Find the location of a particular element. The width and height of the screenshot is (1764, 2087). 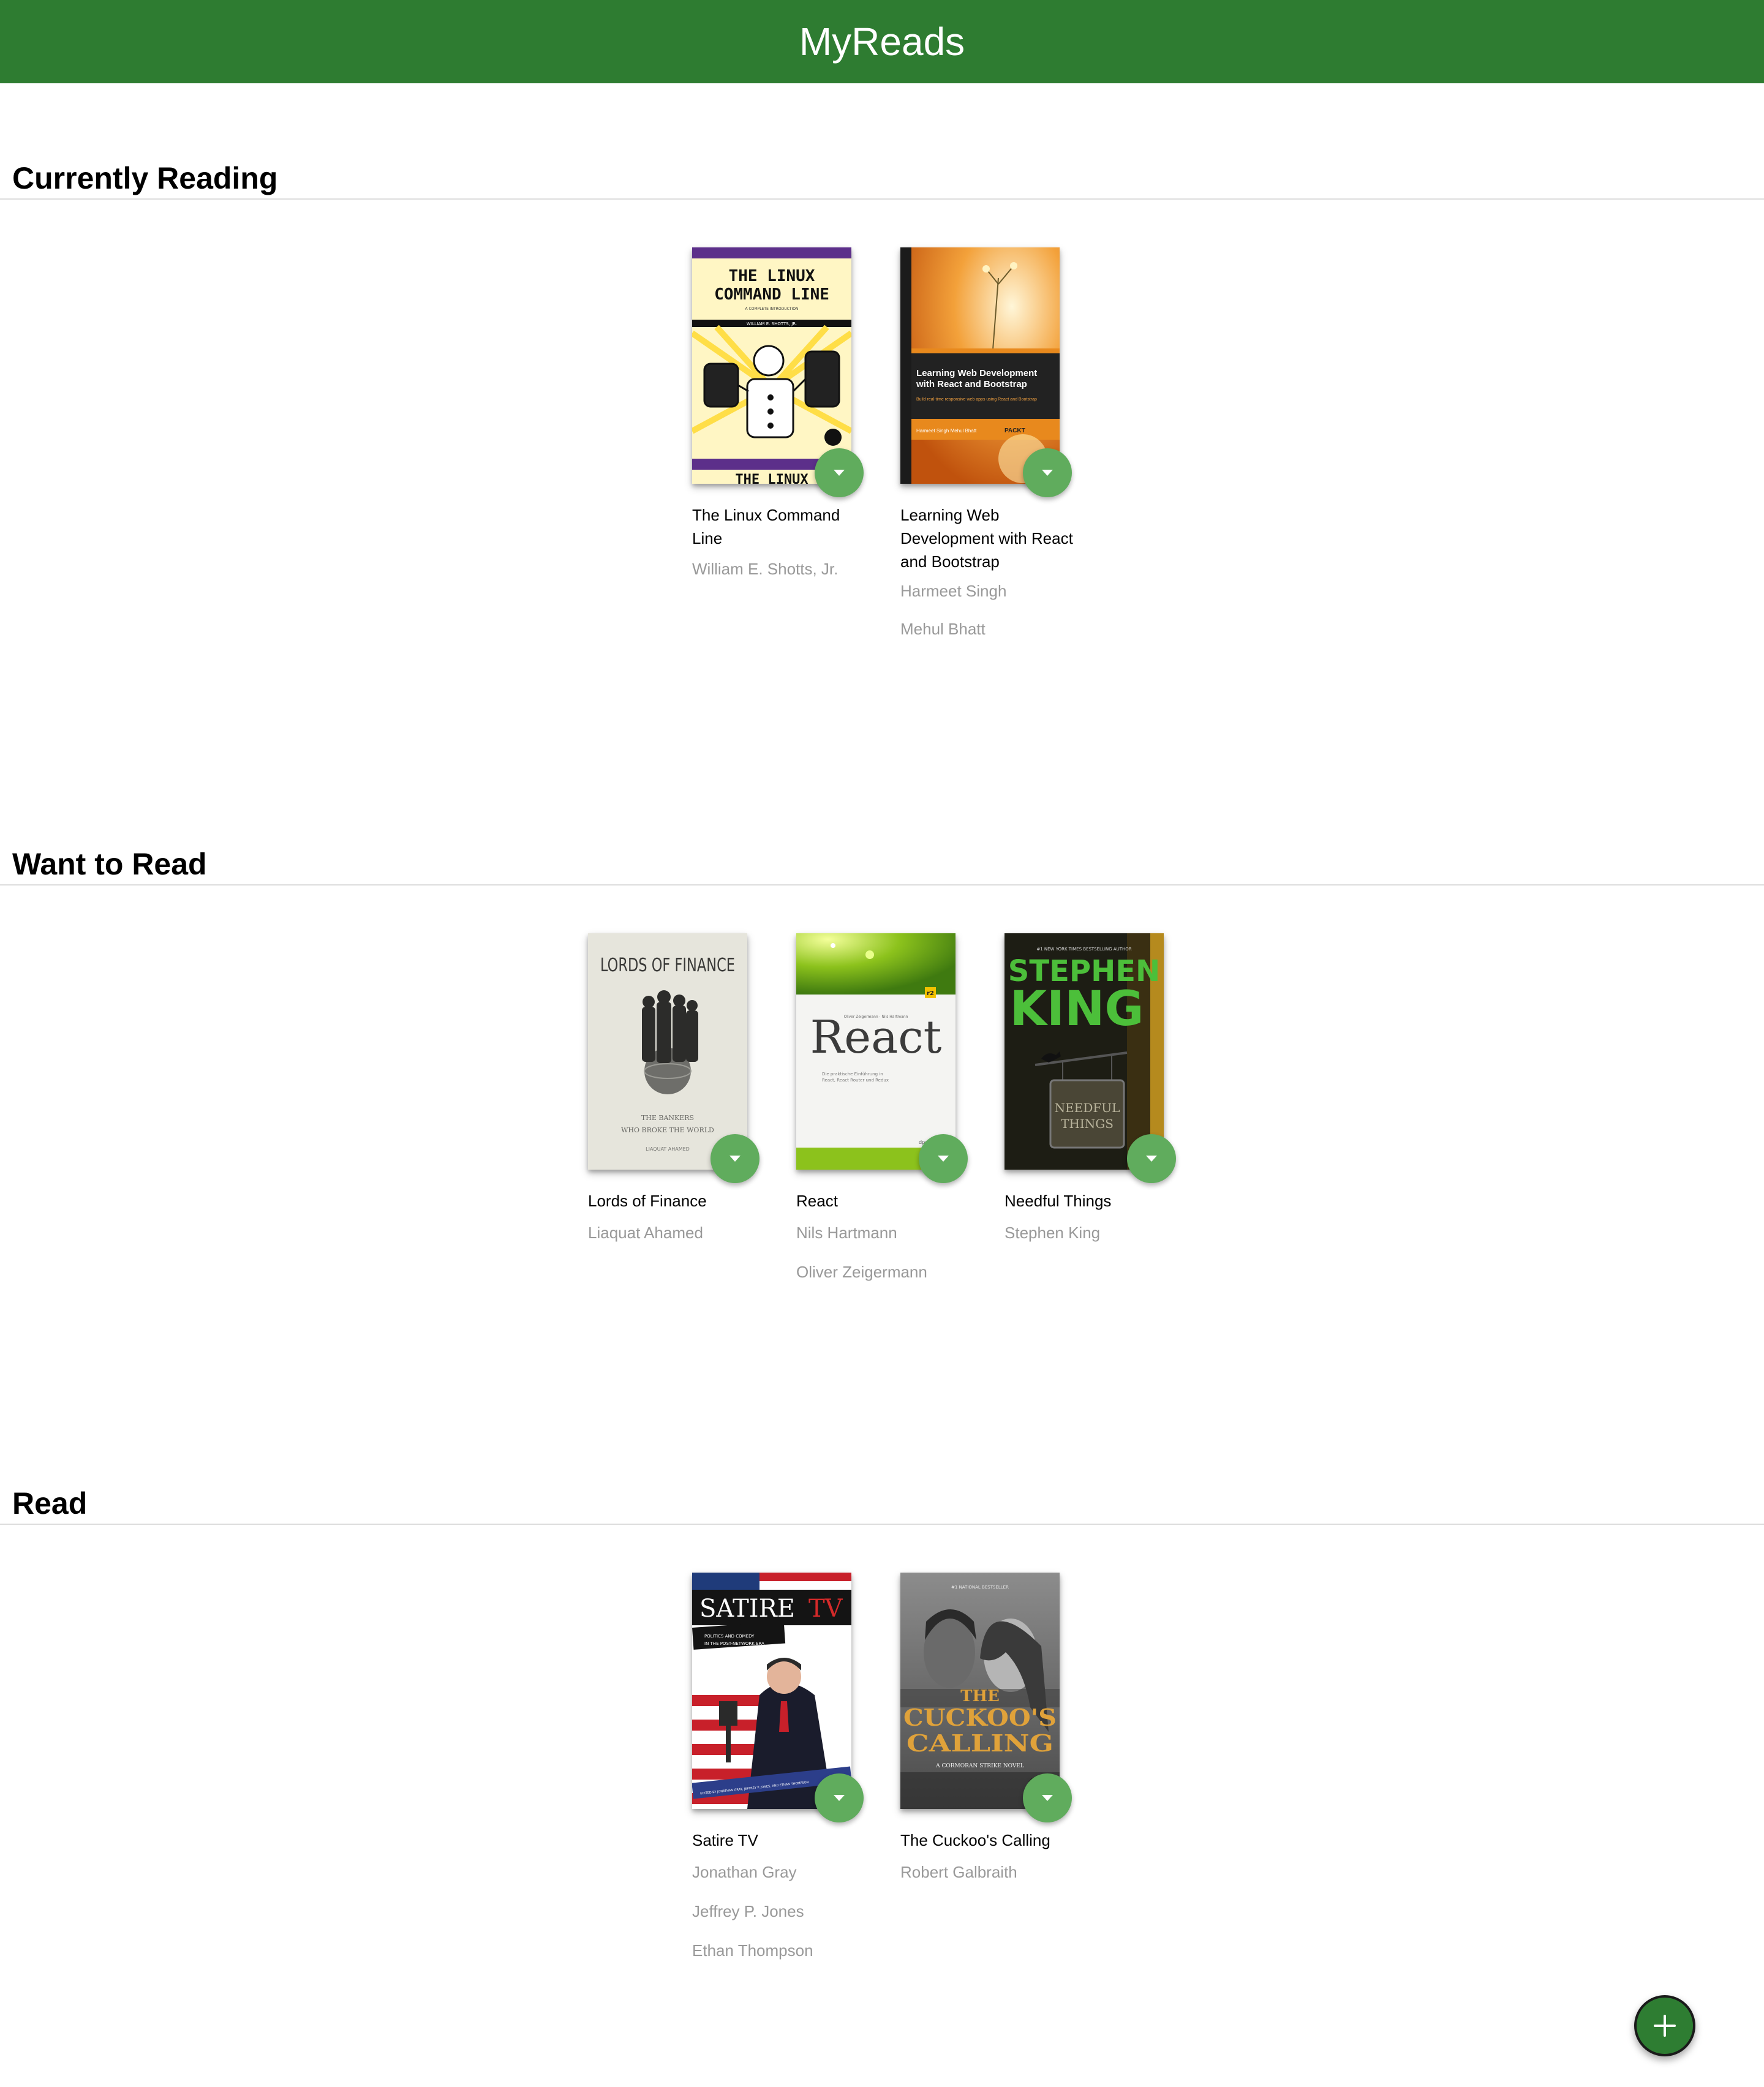

svg-text: THINGS is located at coordinates (1088, 1123).